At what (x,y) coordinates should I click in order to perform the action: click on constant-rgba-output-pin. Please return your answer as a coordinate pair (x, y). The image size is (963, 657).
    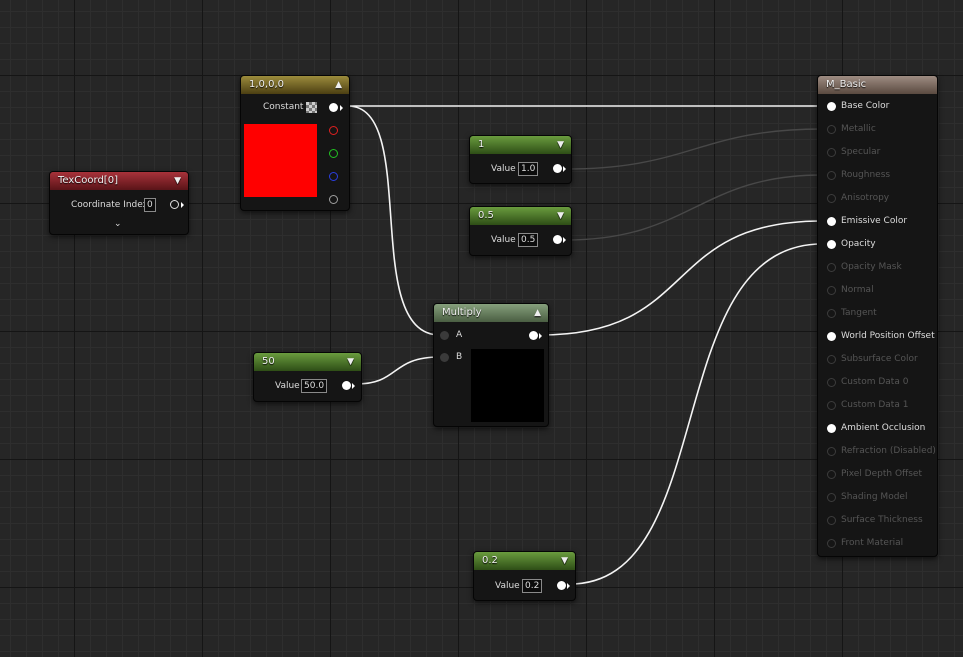
    Looking at the image, I should click on (333, 107).